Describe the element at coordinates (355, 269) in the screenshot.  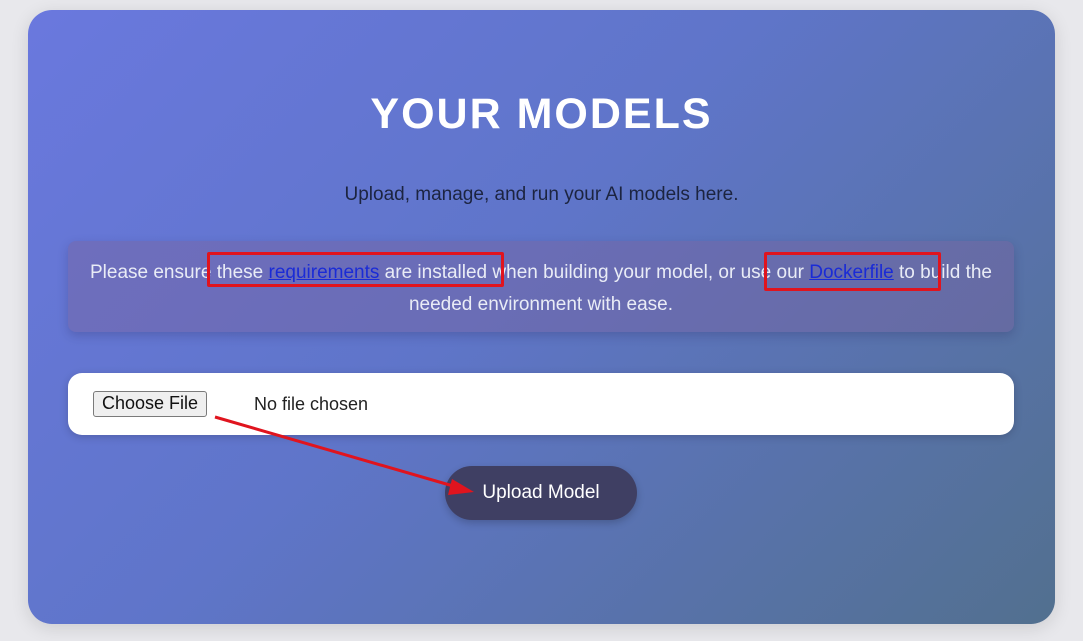
I see `annotation-box-requirements` at that location.